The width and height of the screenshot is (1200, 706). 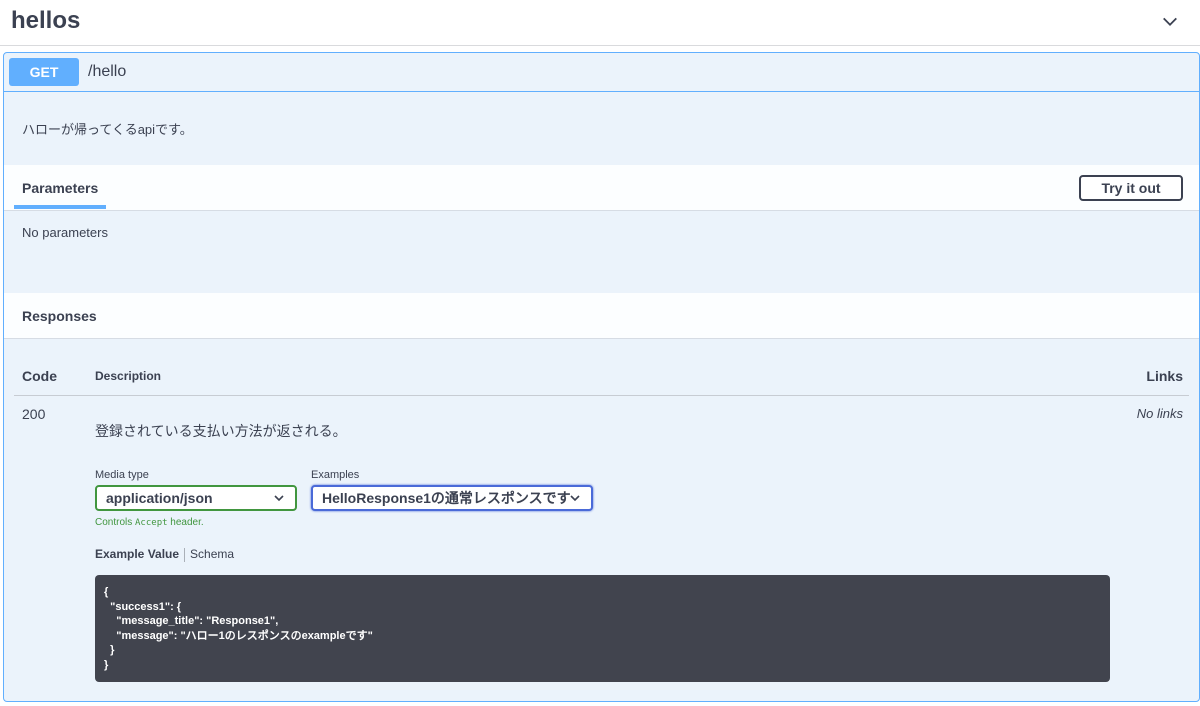 I want to click on controls-code: Accept, so click(x=151, y=523).